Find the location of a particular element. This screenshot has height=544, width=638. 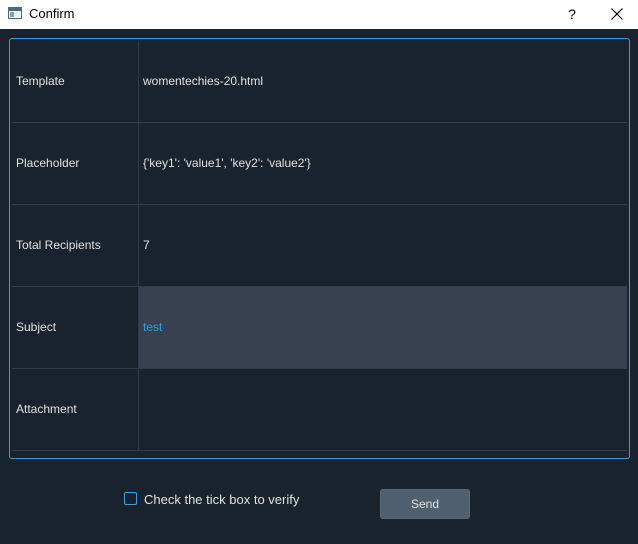

checkbox-icon is located at coordinates (130, 498).